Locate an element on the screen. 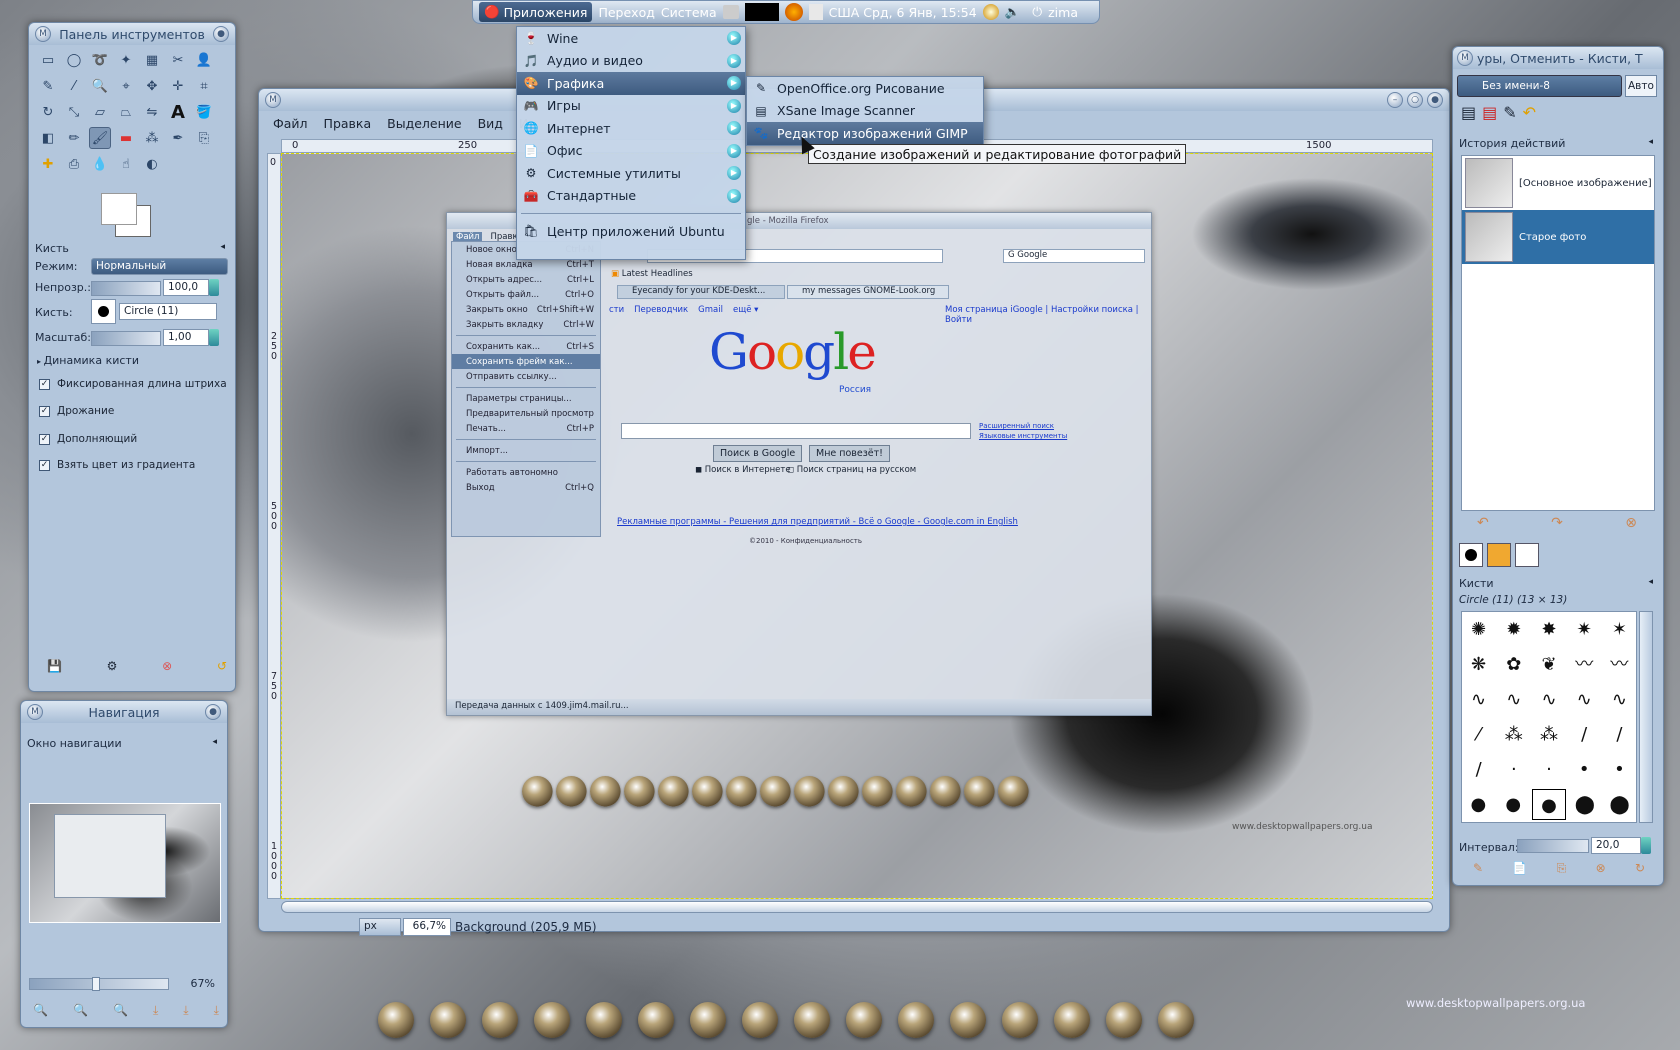 This screenshot has height=1050, width=1680. auto-button: Авто is located at coordinates (1641, 86).